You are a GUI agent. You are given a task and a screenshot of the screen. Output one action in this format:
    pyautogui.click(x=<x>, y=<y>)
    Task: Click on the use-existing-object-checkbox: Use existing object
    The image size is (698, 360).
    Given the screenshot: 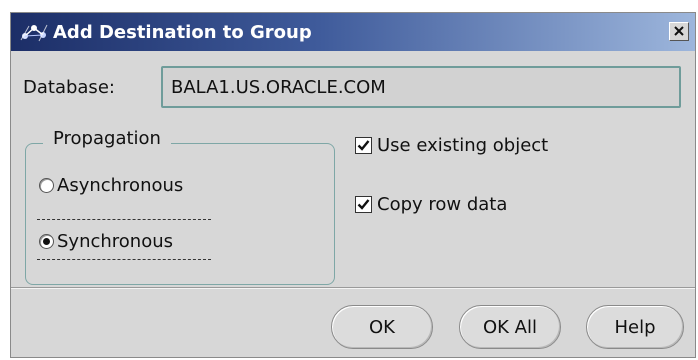 What is the action you would take?
    pyautogui.click(x=451, y=145)
    